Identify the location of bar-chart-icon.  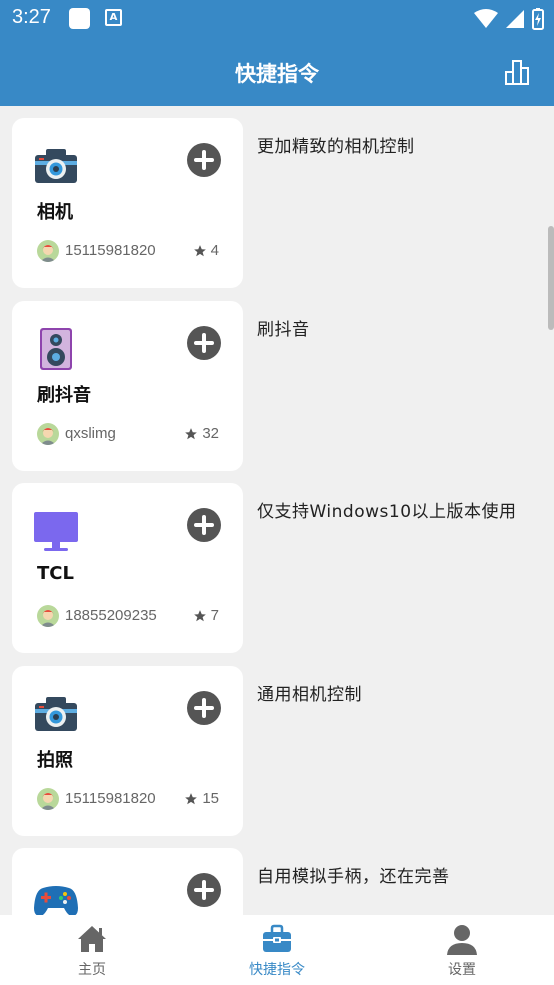
(518, 72).